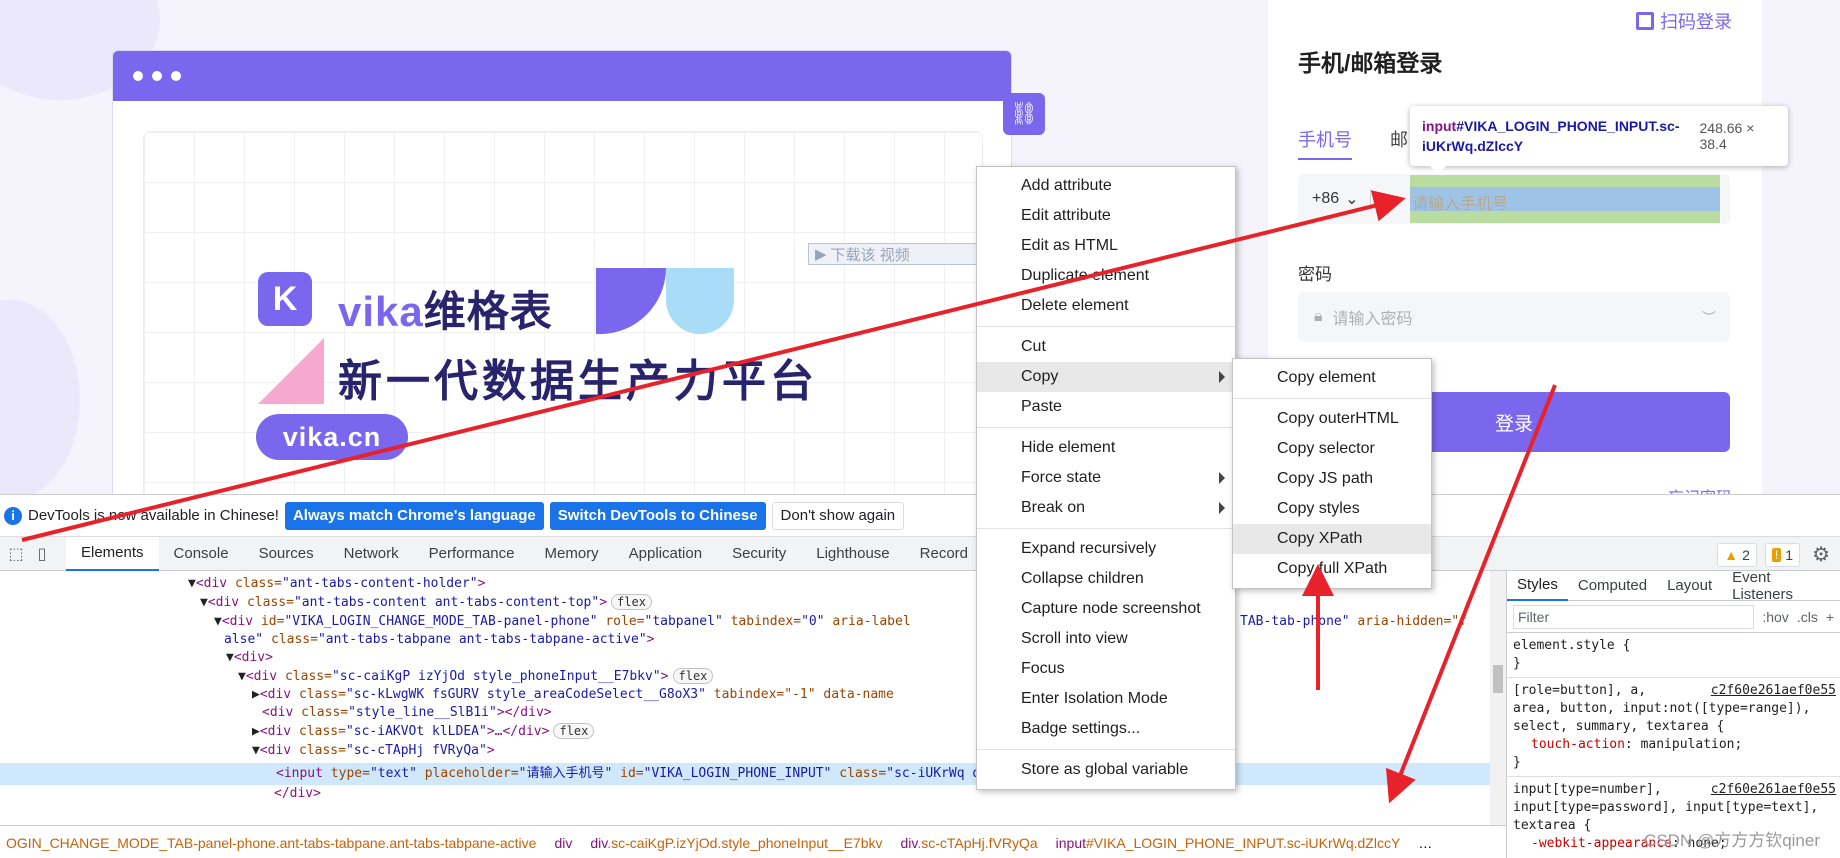 The height and width of the screenshot is (858, 1840). Describe the element at coordinates (1106, 749) in the screenshot. I see `menu-separator` at that location.